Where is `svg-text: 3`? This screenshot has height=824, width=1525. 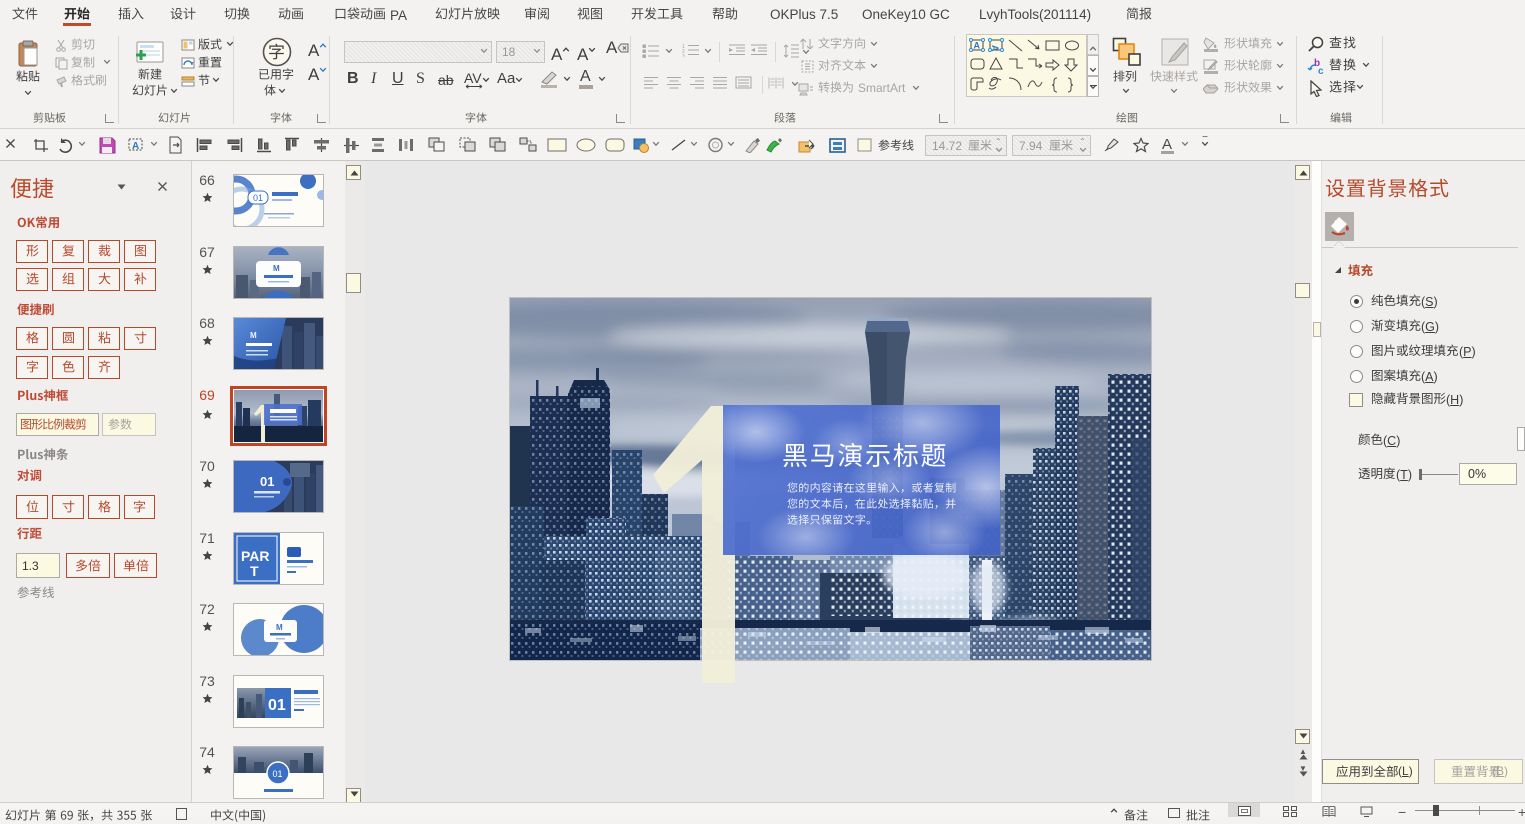 svg-text: 3 is located at coordinates (683, 55).